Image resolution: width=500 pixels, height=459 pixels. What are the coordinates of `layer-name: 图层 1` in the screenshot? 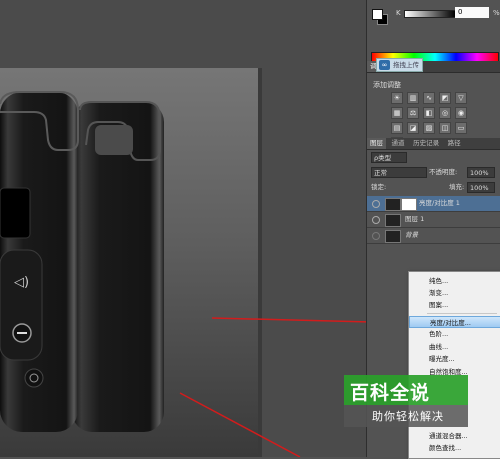 It's located at (415, 219).